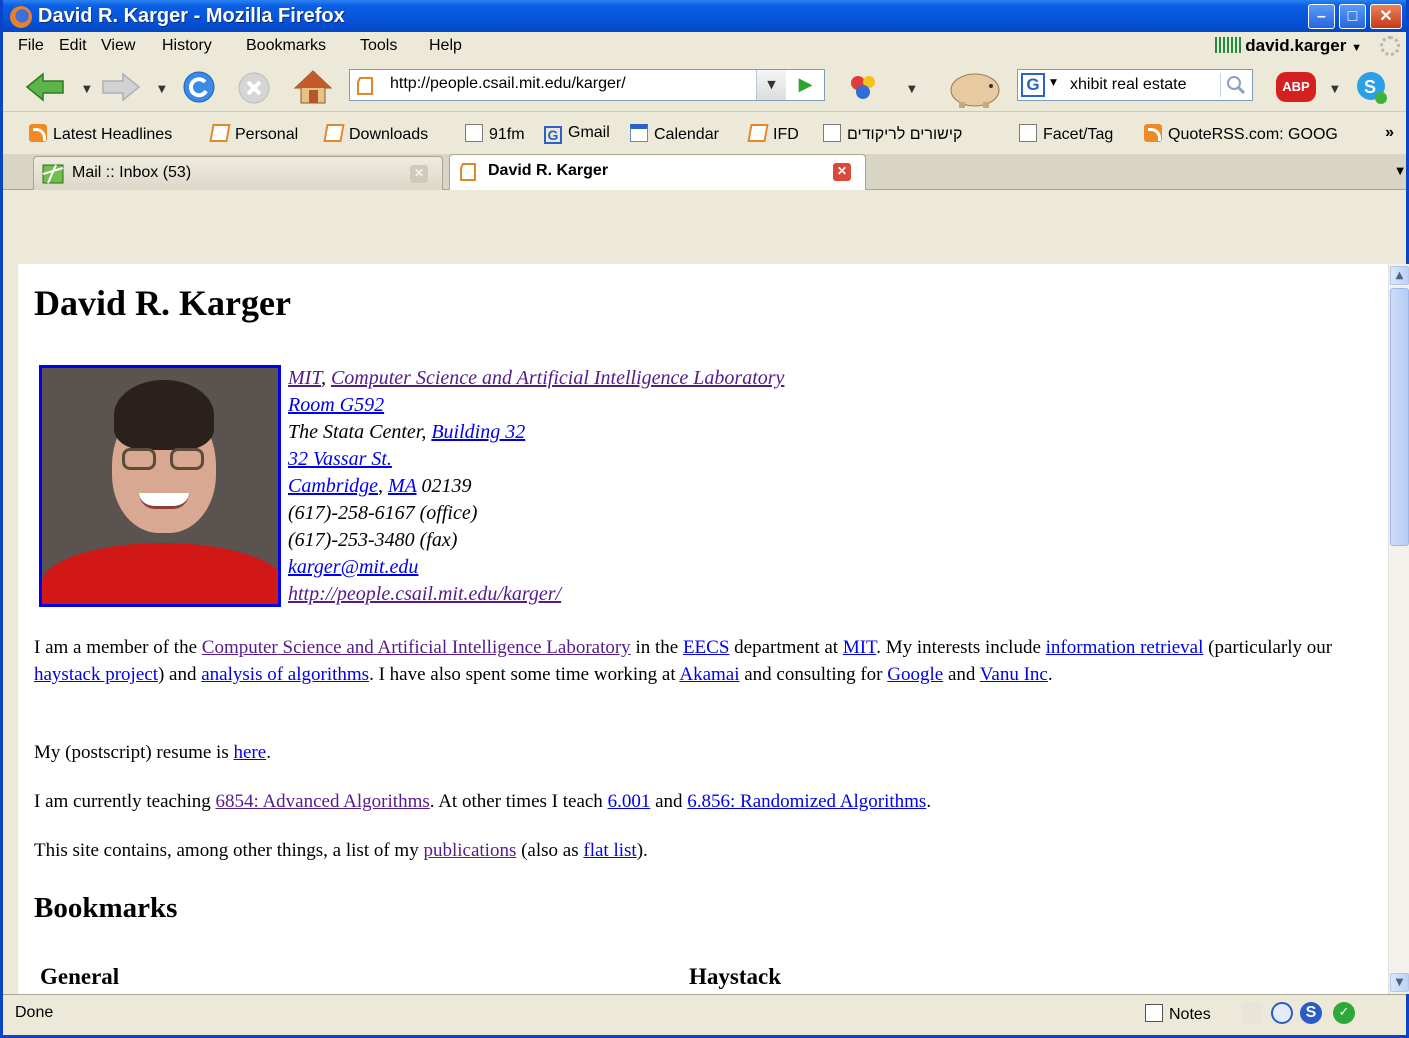  What do you see at coordinates (162, 89) in the screenshot?
I see `forward-history-dropdown: ▼` at bounding box center [162, 89].